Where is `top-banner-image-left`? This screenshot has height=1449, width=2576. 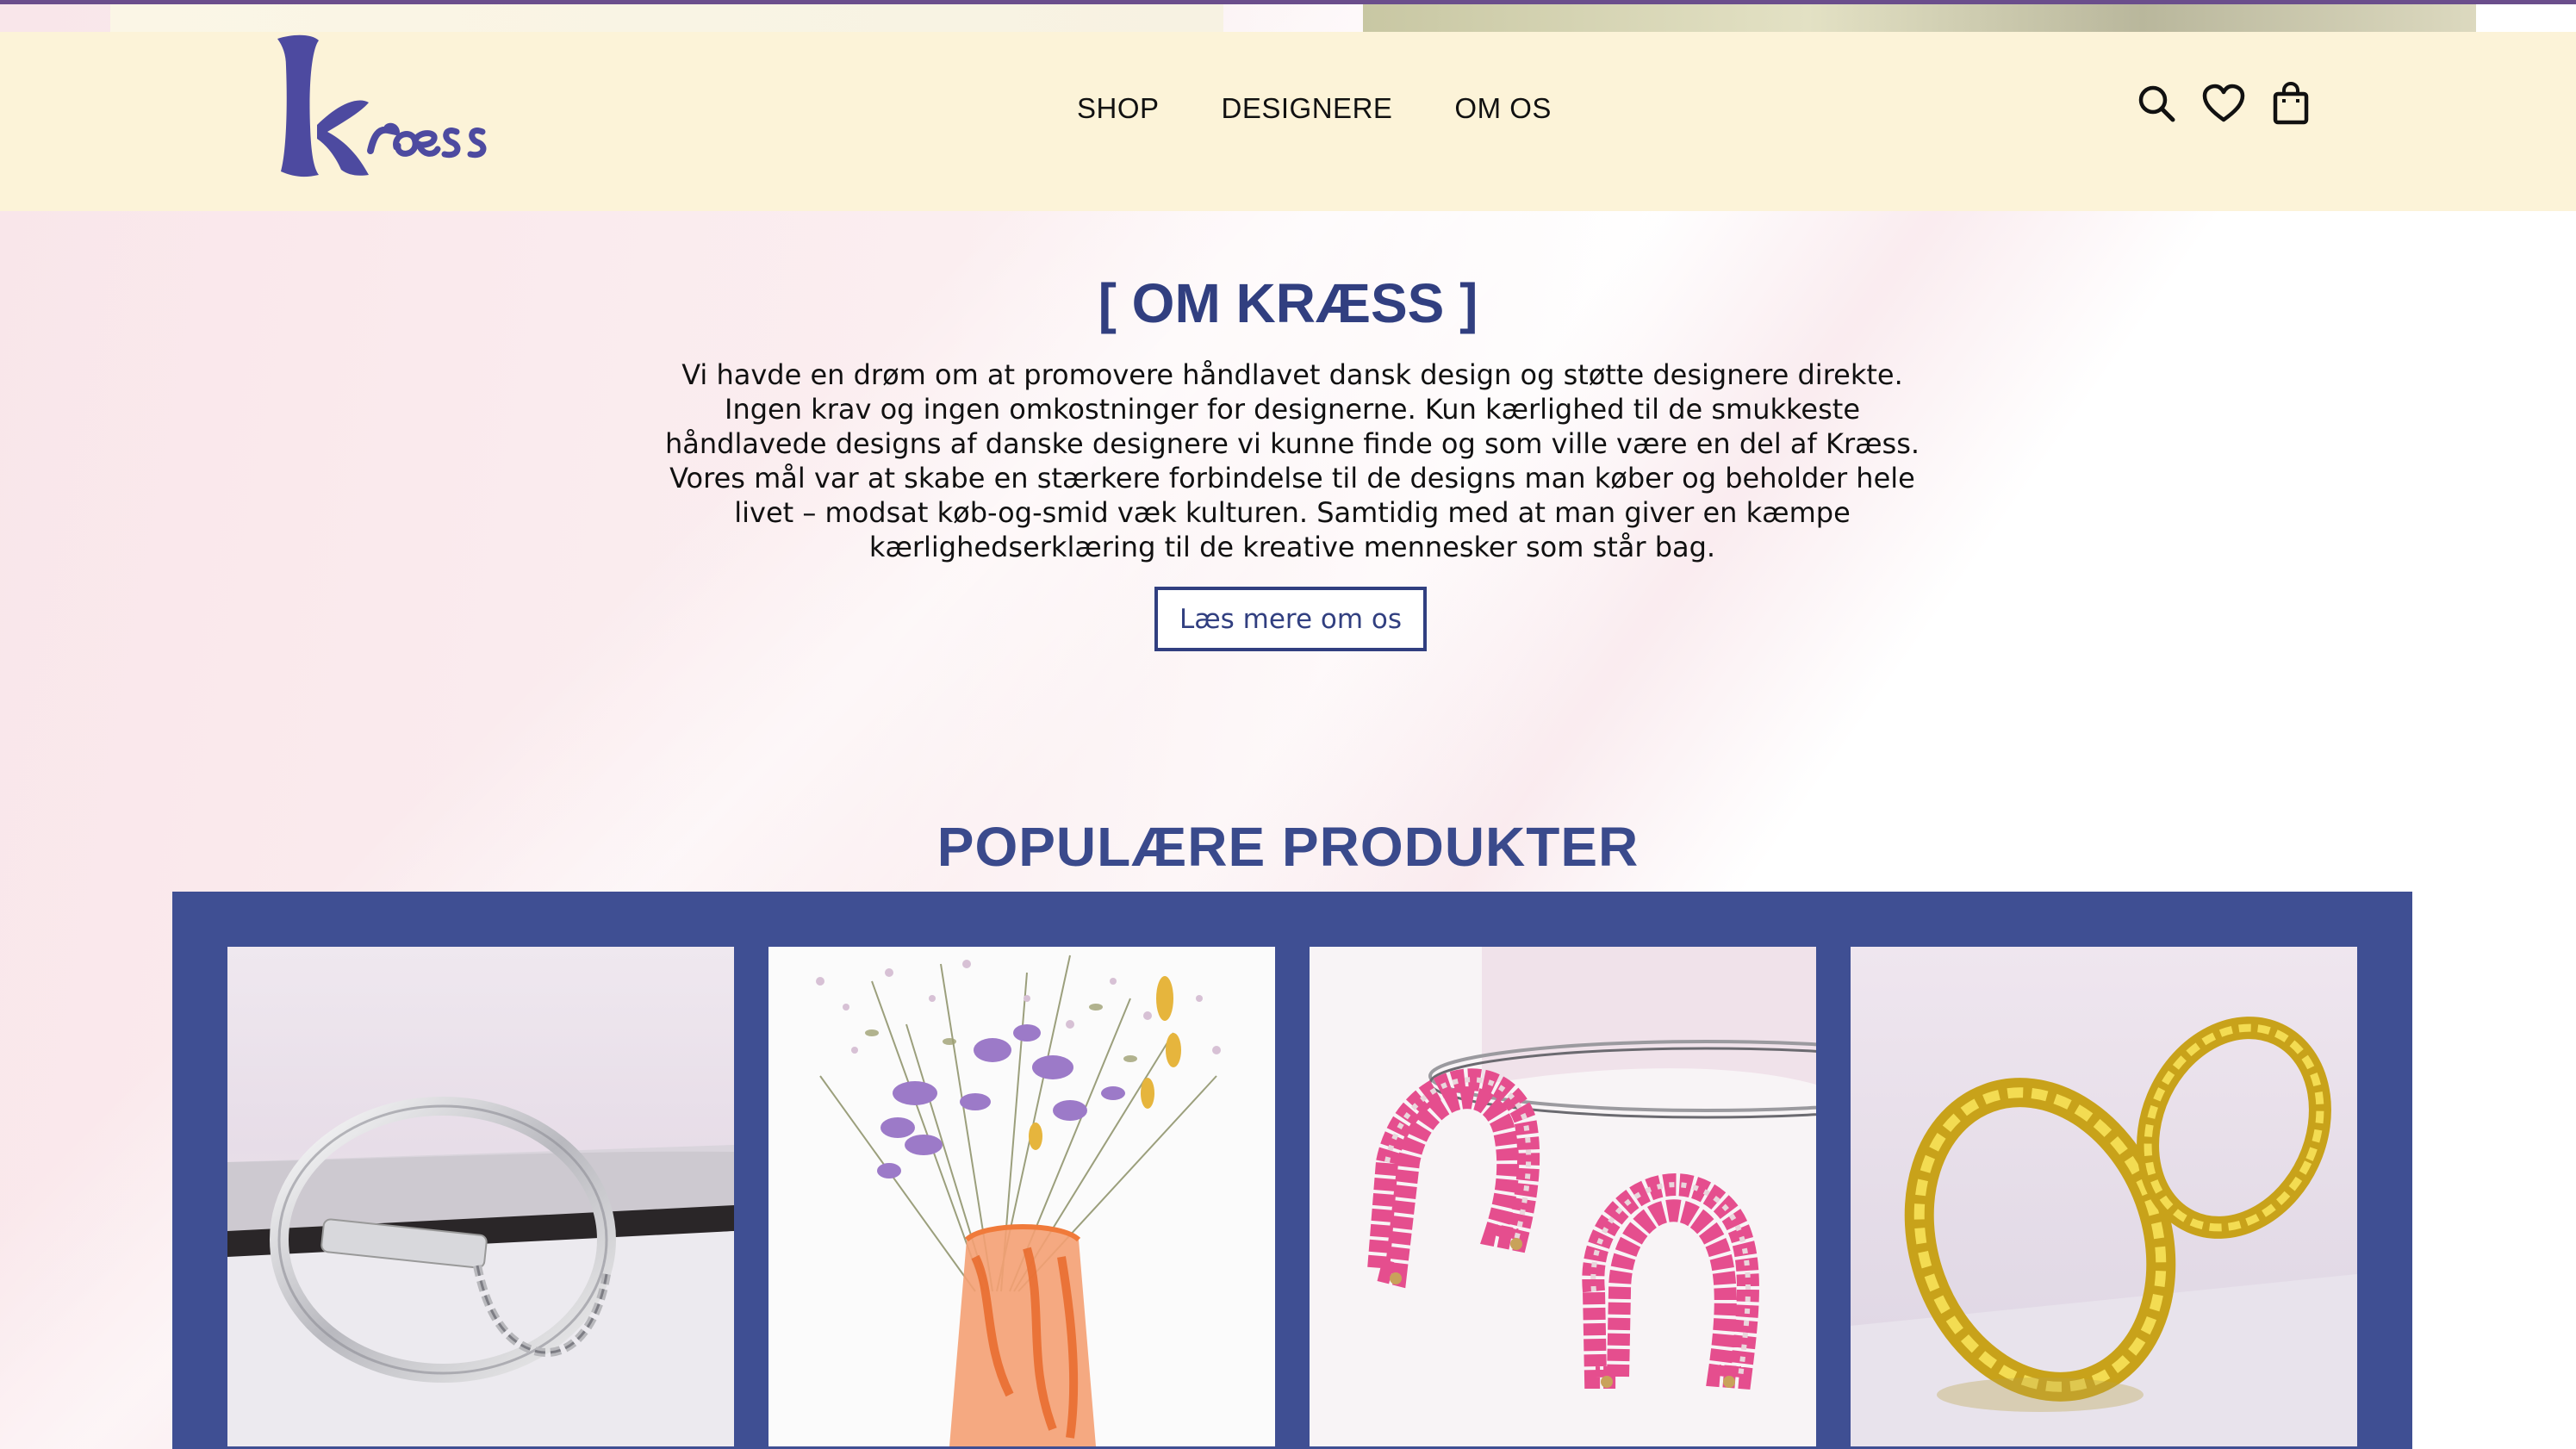 top-banner-image-left is located at coordinates (666, 18).